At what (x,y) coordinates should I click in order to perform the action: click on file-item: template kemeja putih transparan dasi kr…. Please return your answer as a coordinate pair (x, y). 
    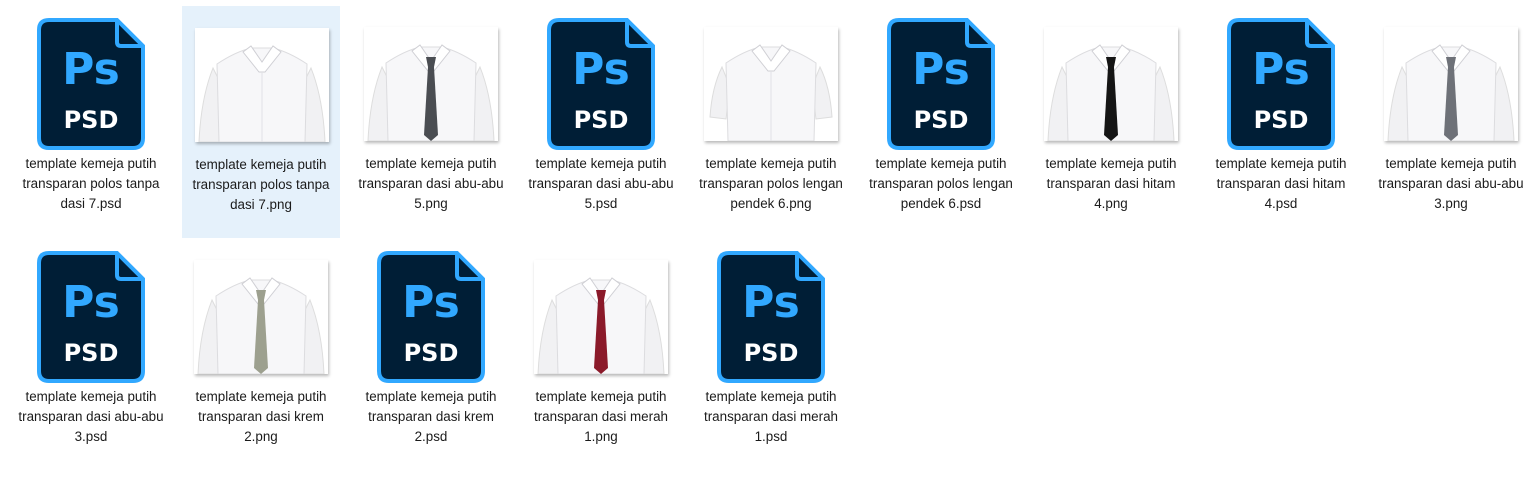
    Looking at the image, I should click on (261, 355).